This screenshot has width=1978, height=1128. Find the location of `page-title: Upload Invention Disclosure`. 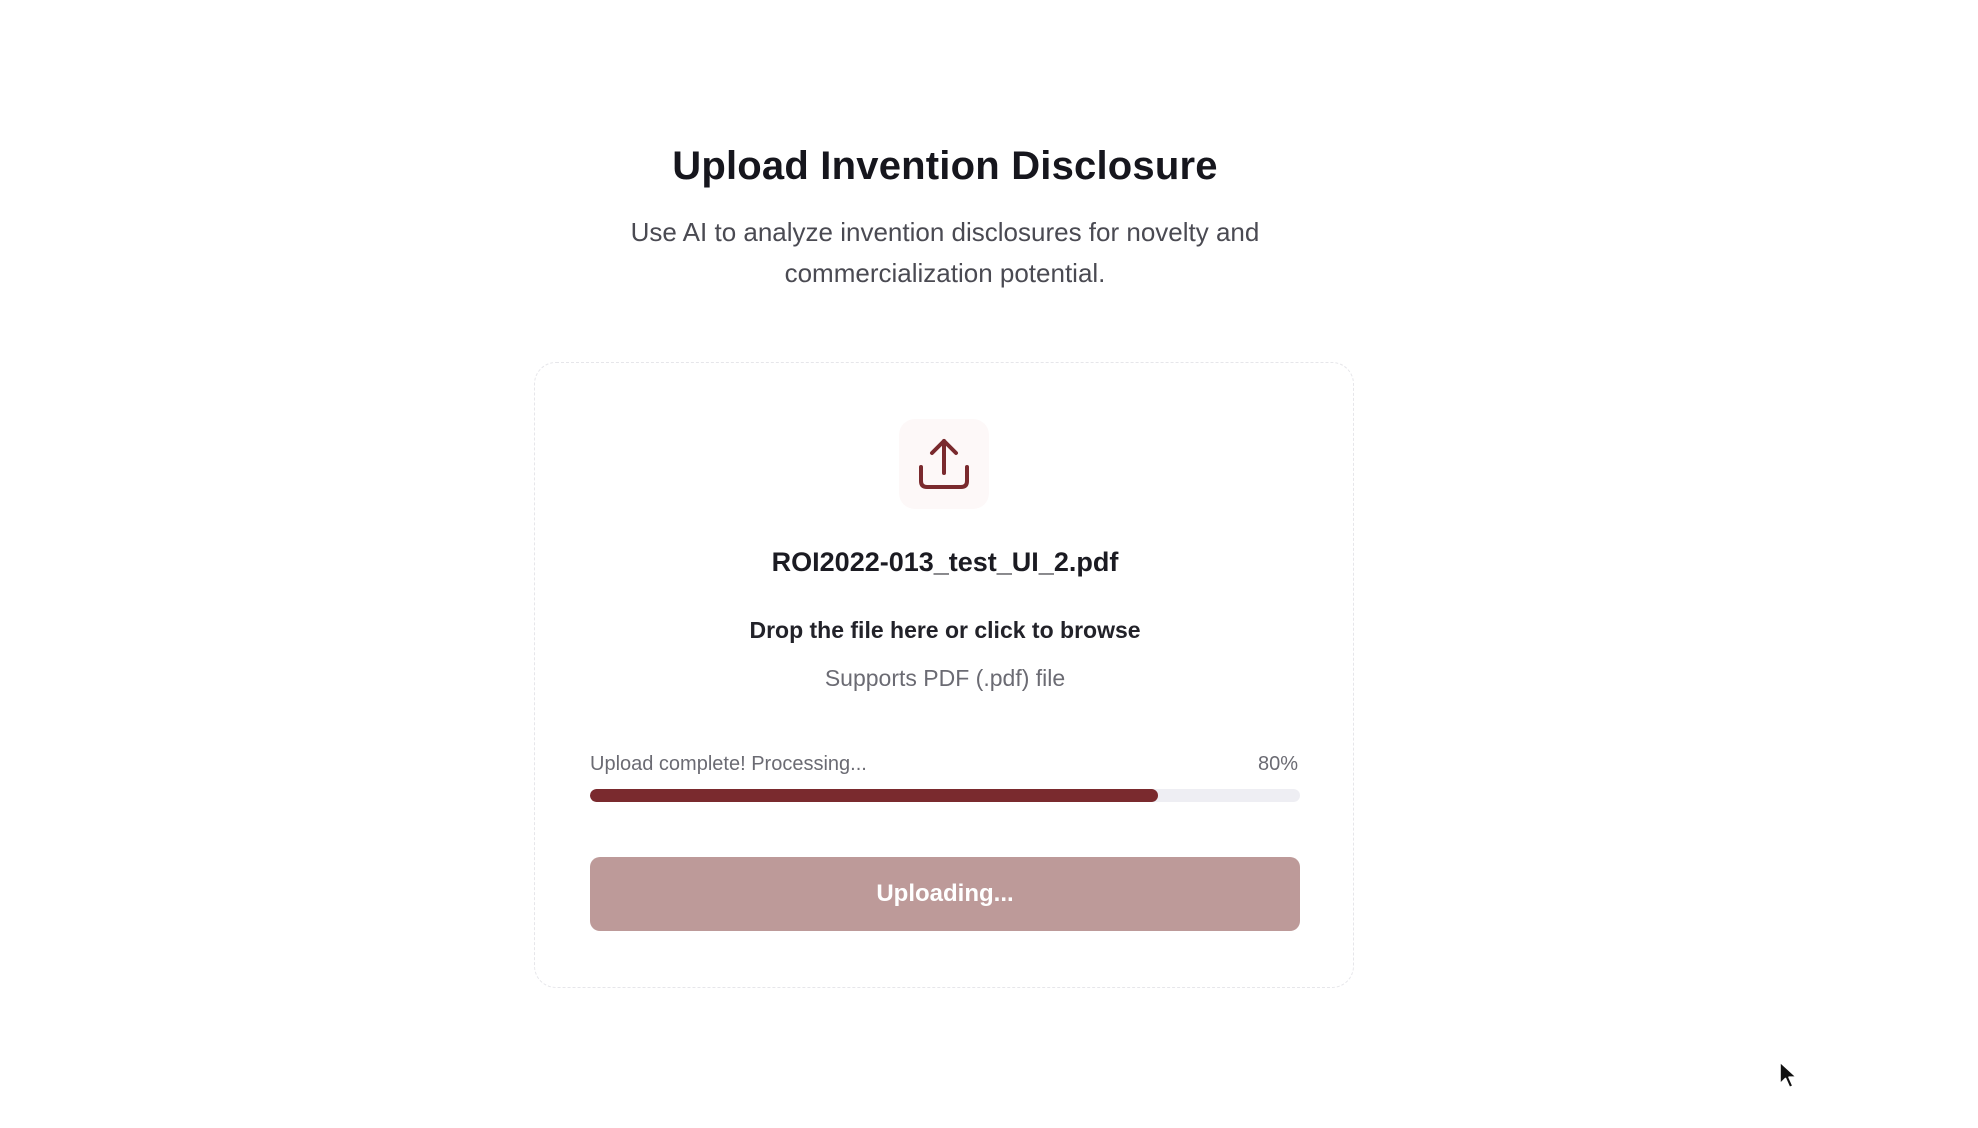

page-title: Upload Invention Disclosure is located at coordinates (945, 166).